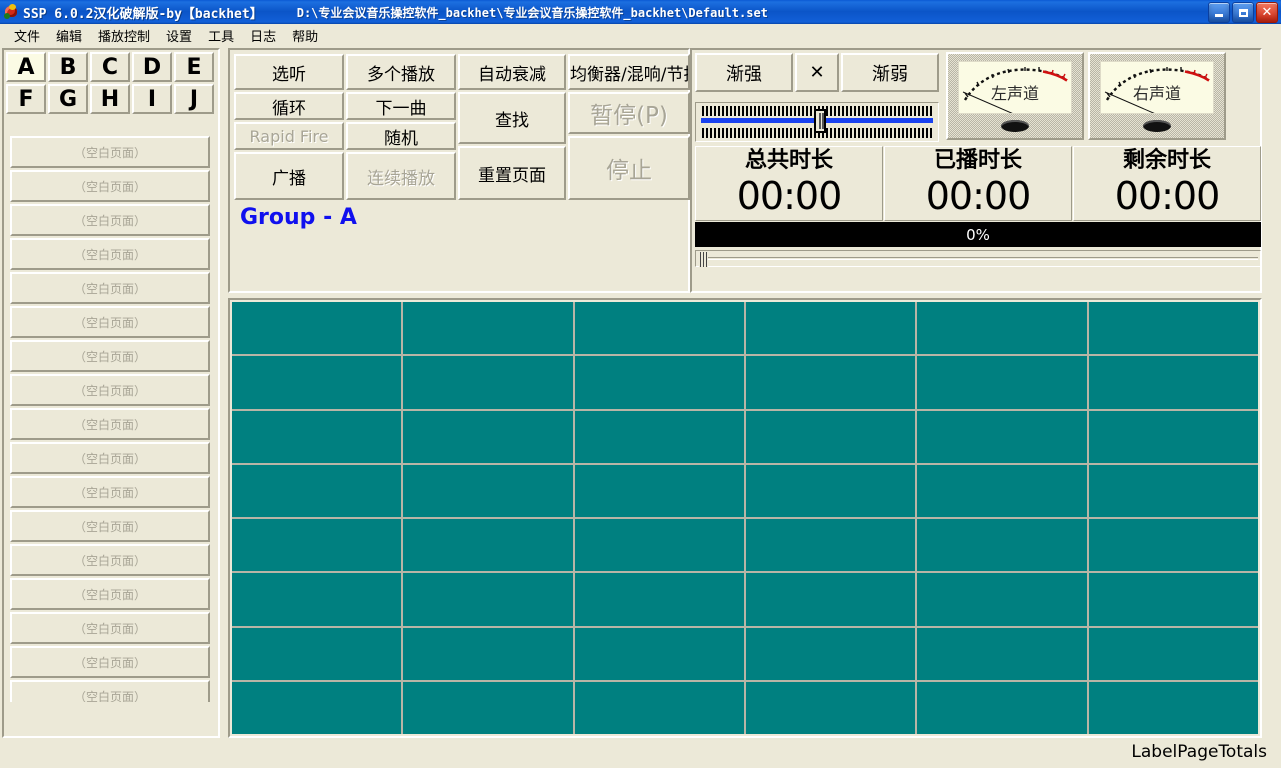 The image size is (1281, 768). What do you see at coordinates (817, 72) in the screenshot?
I see `fade-stop-button: ✕` at bounding box center [817, 72].